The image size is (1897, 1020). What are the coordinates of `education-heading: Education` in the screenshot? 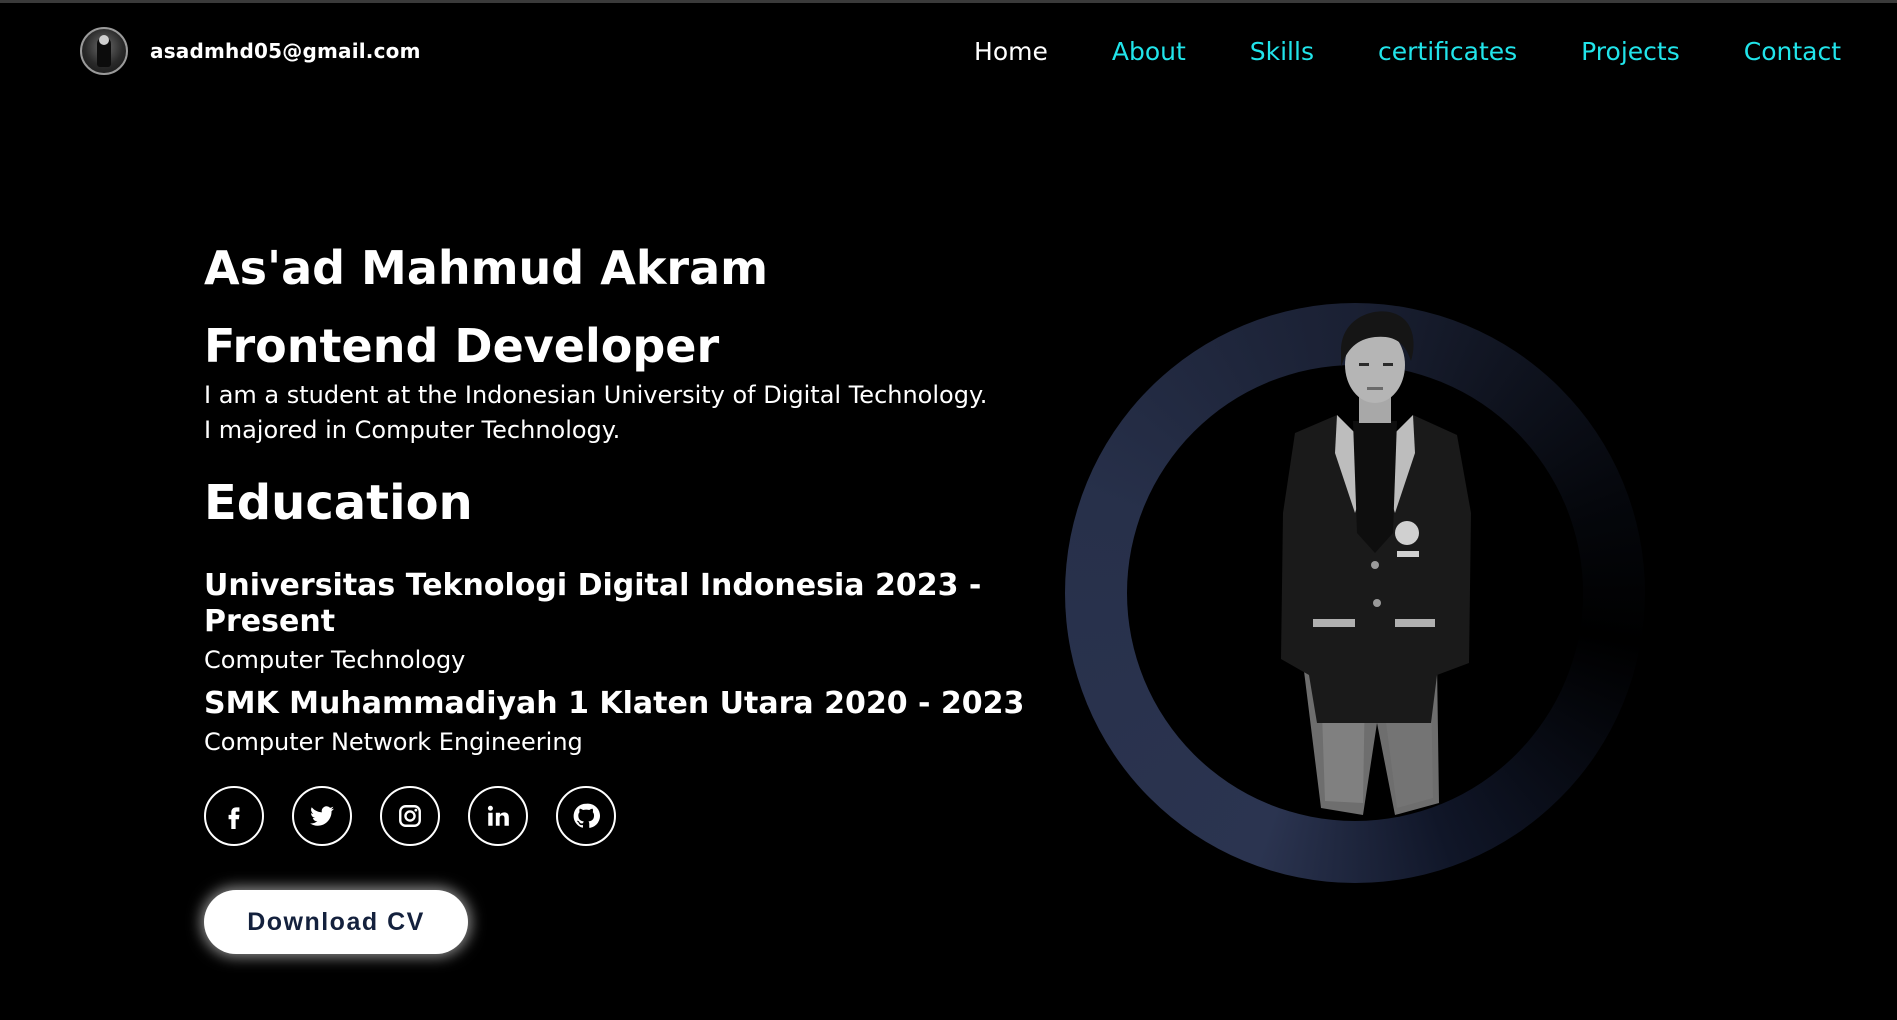 It's located at (338, 503).